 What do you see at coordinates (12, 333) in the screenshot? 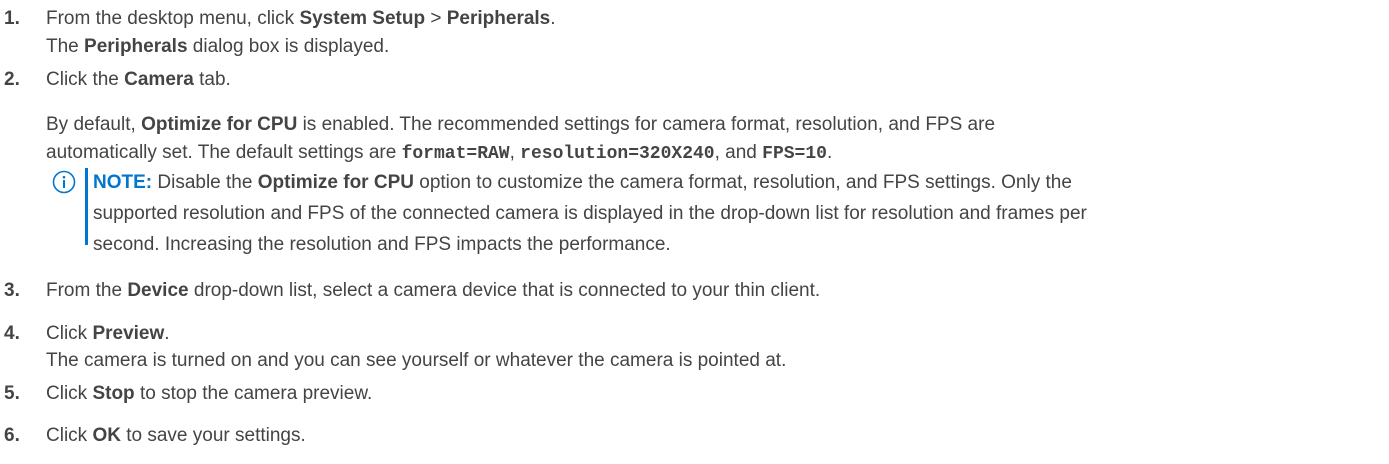
I see `step-number: 4.` at bounding box center [12, 333].